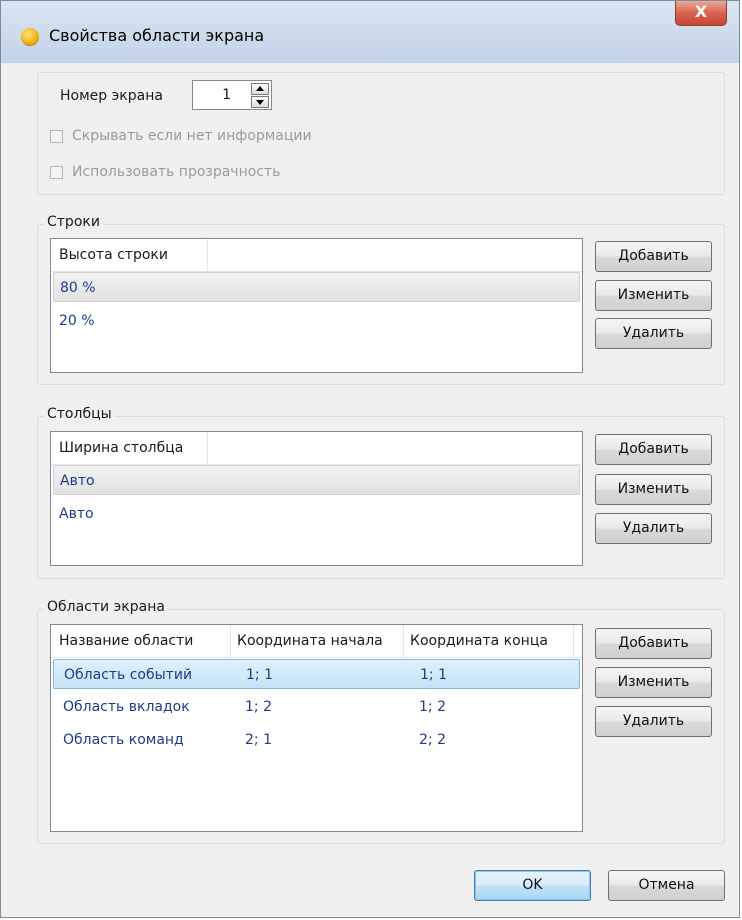  I want to click on spin-down-button, so click(260, 102).